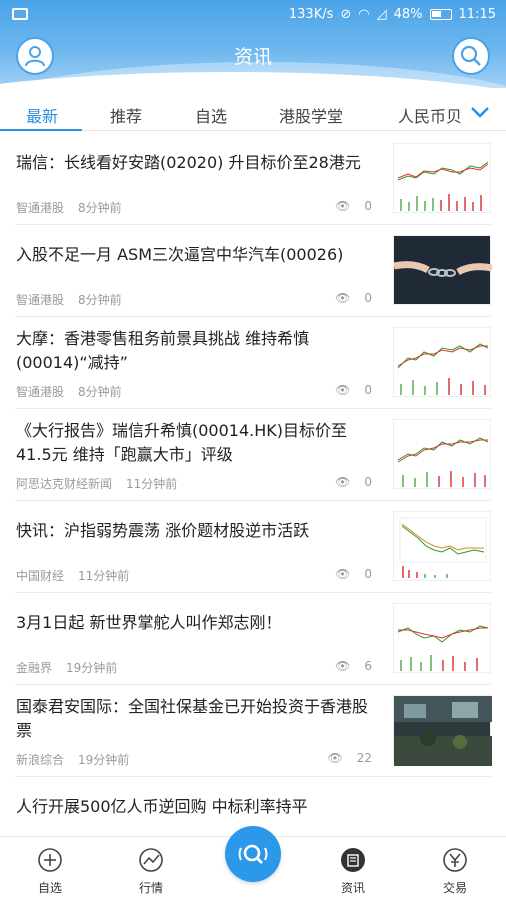 This screenshot has height=900, width=506. What do you see at coordinates (49, 888) in the screenshot?
I see `nav-label: 自选` at bounding box center [49, 888].